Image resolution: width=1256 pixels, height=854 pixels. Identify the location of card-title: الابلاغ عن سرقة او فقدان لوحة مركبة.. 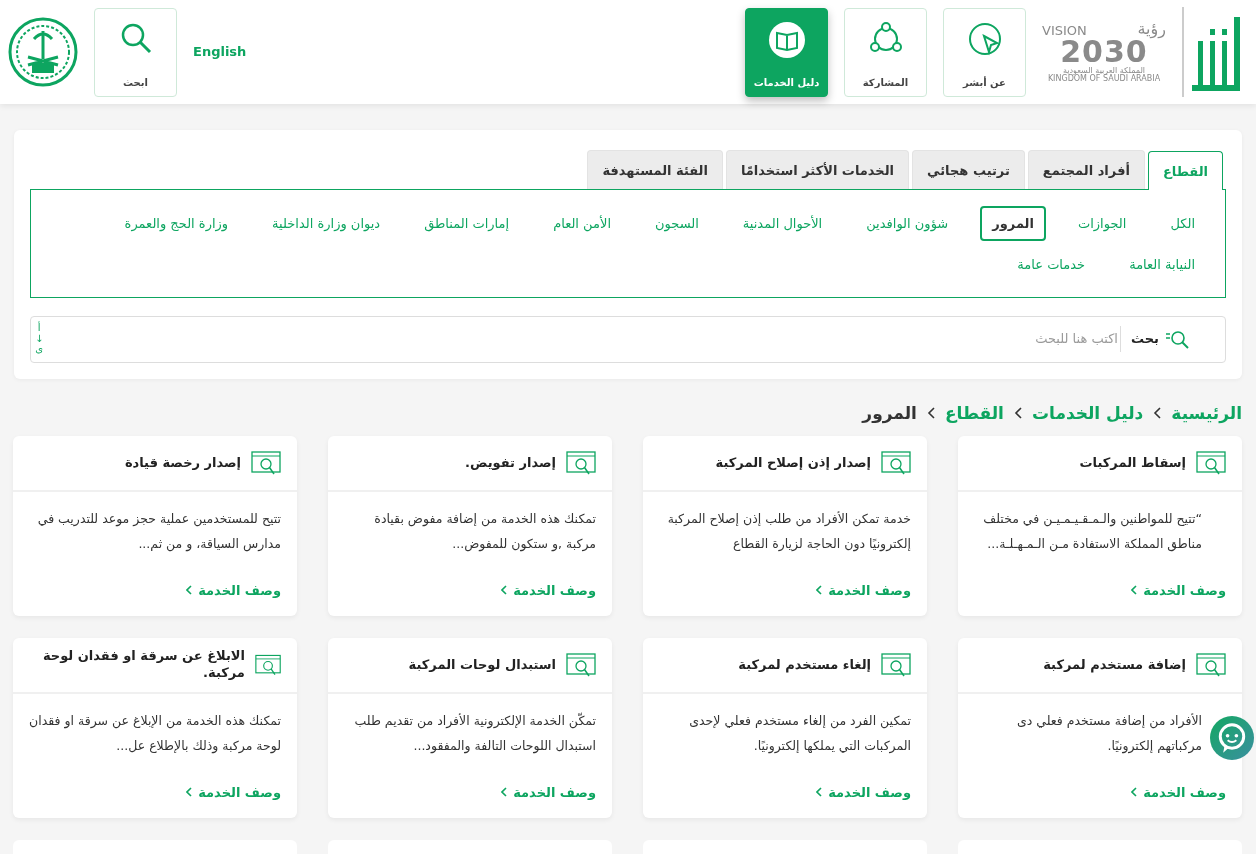
(143, 665).